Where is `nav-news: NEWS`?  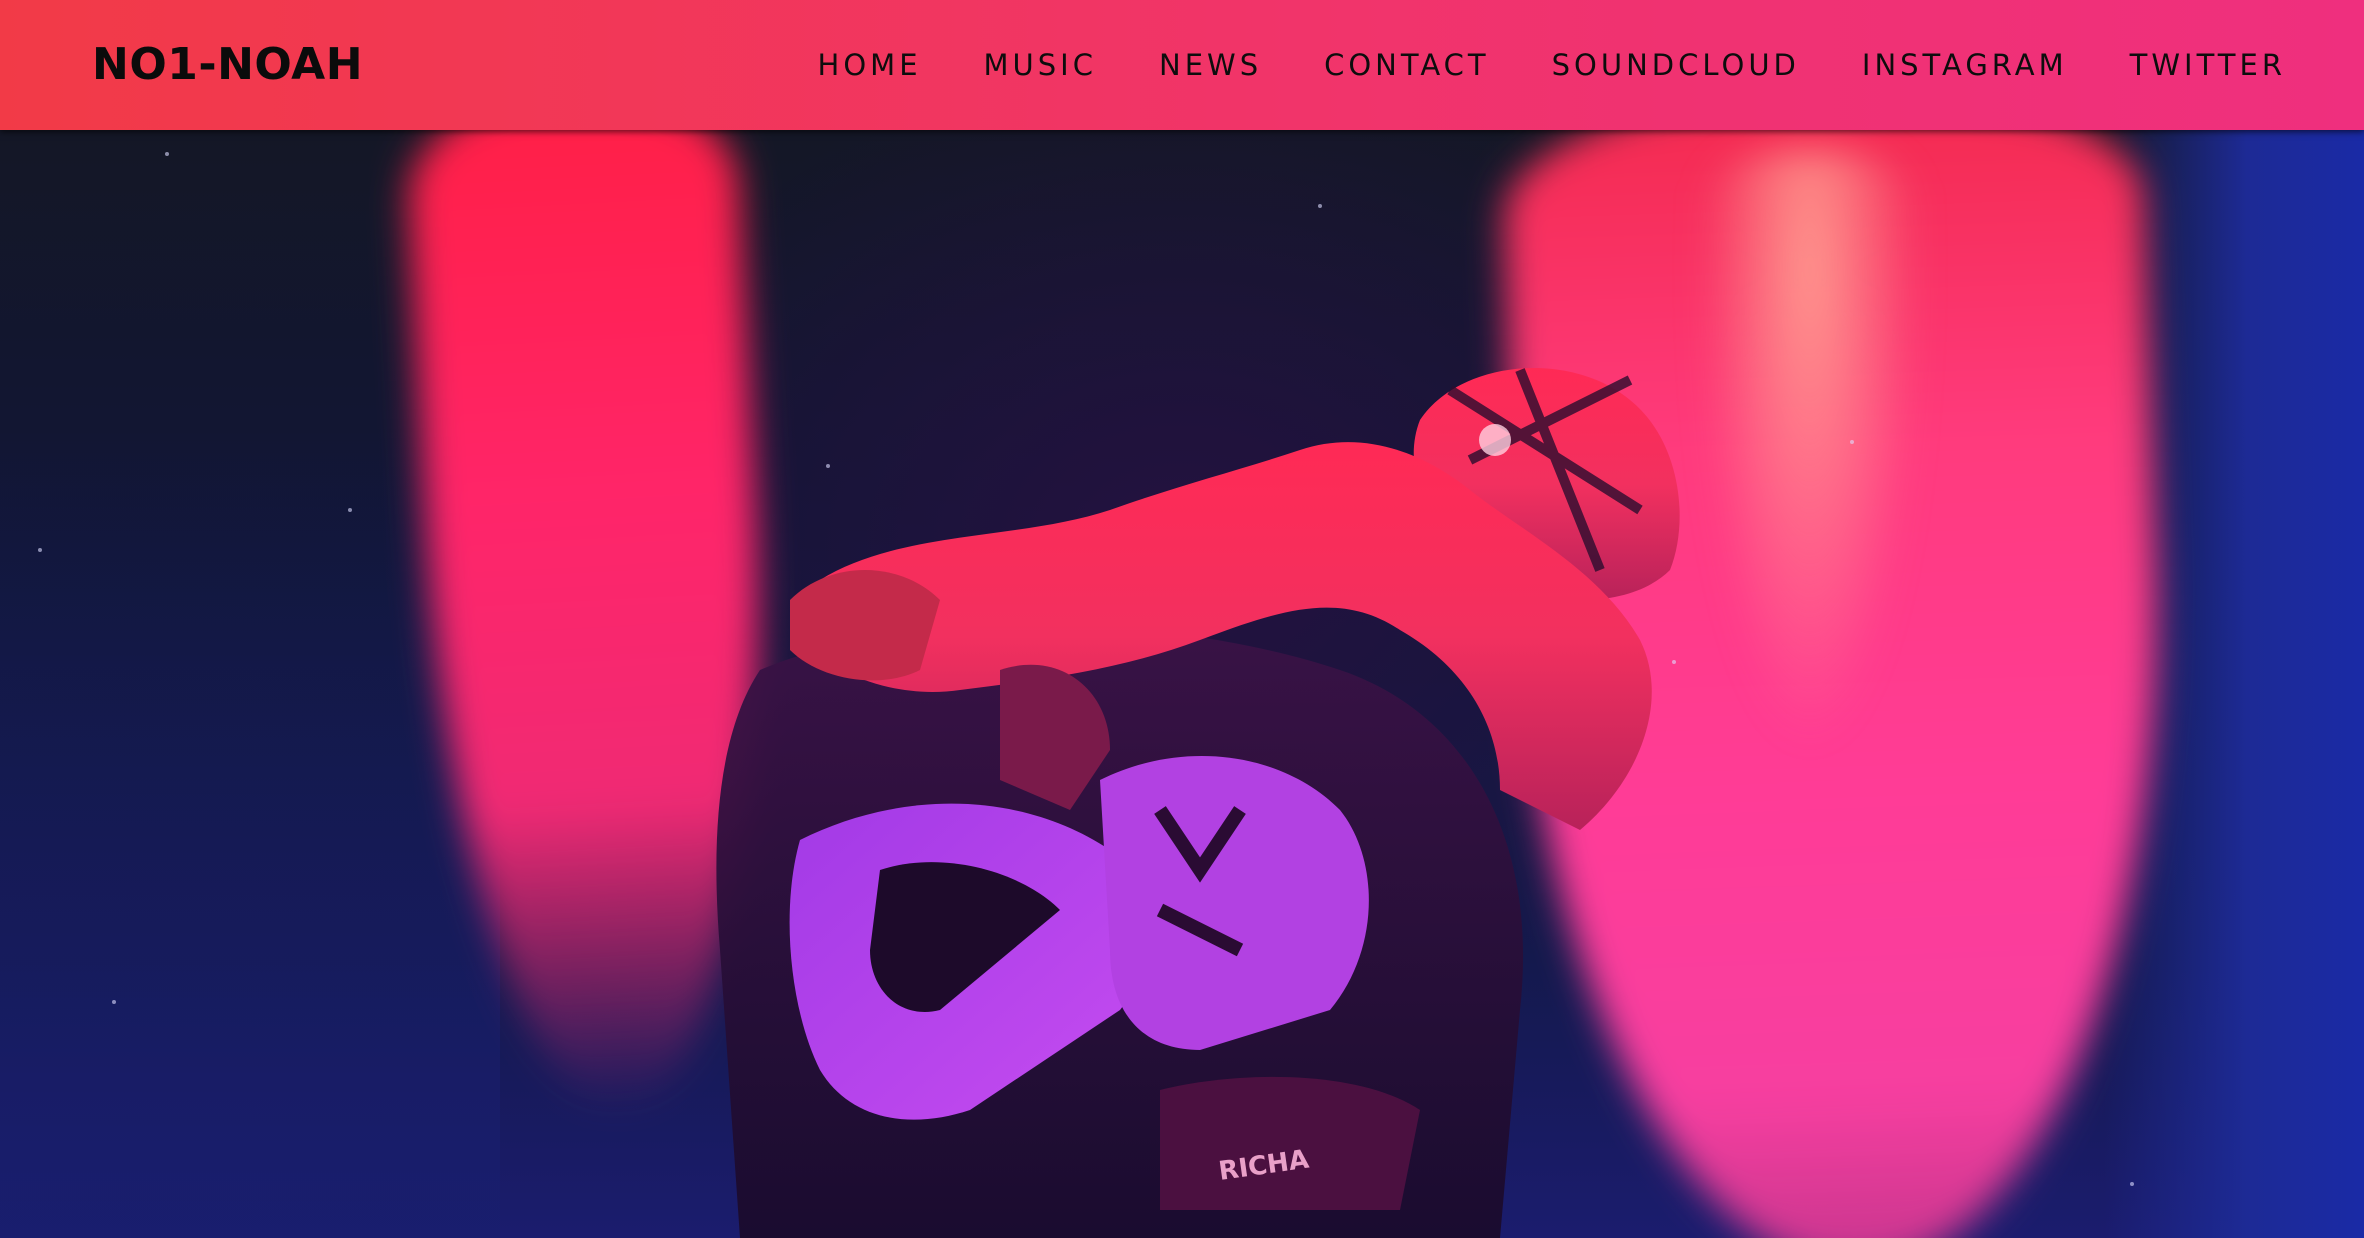 nav-news: NEWS is located at coordinates (1210, 65).